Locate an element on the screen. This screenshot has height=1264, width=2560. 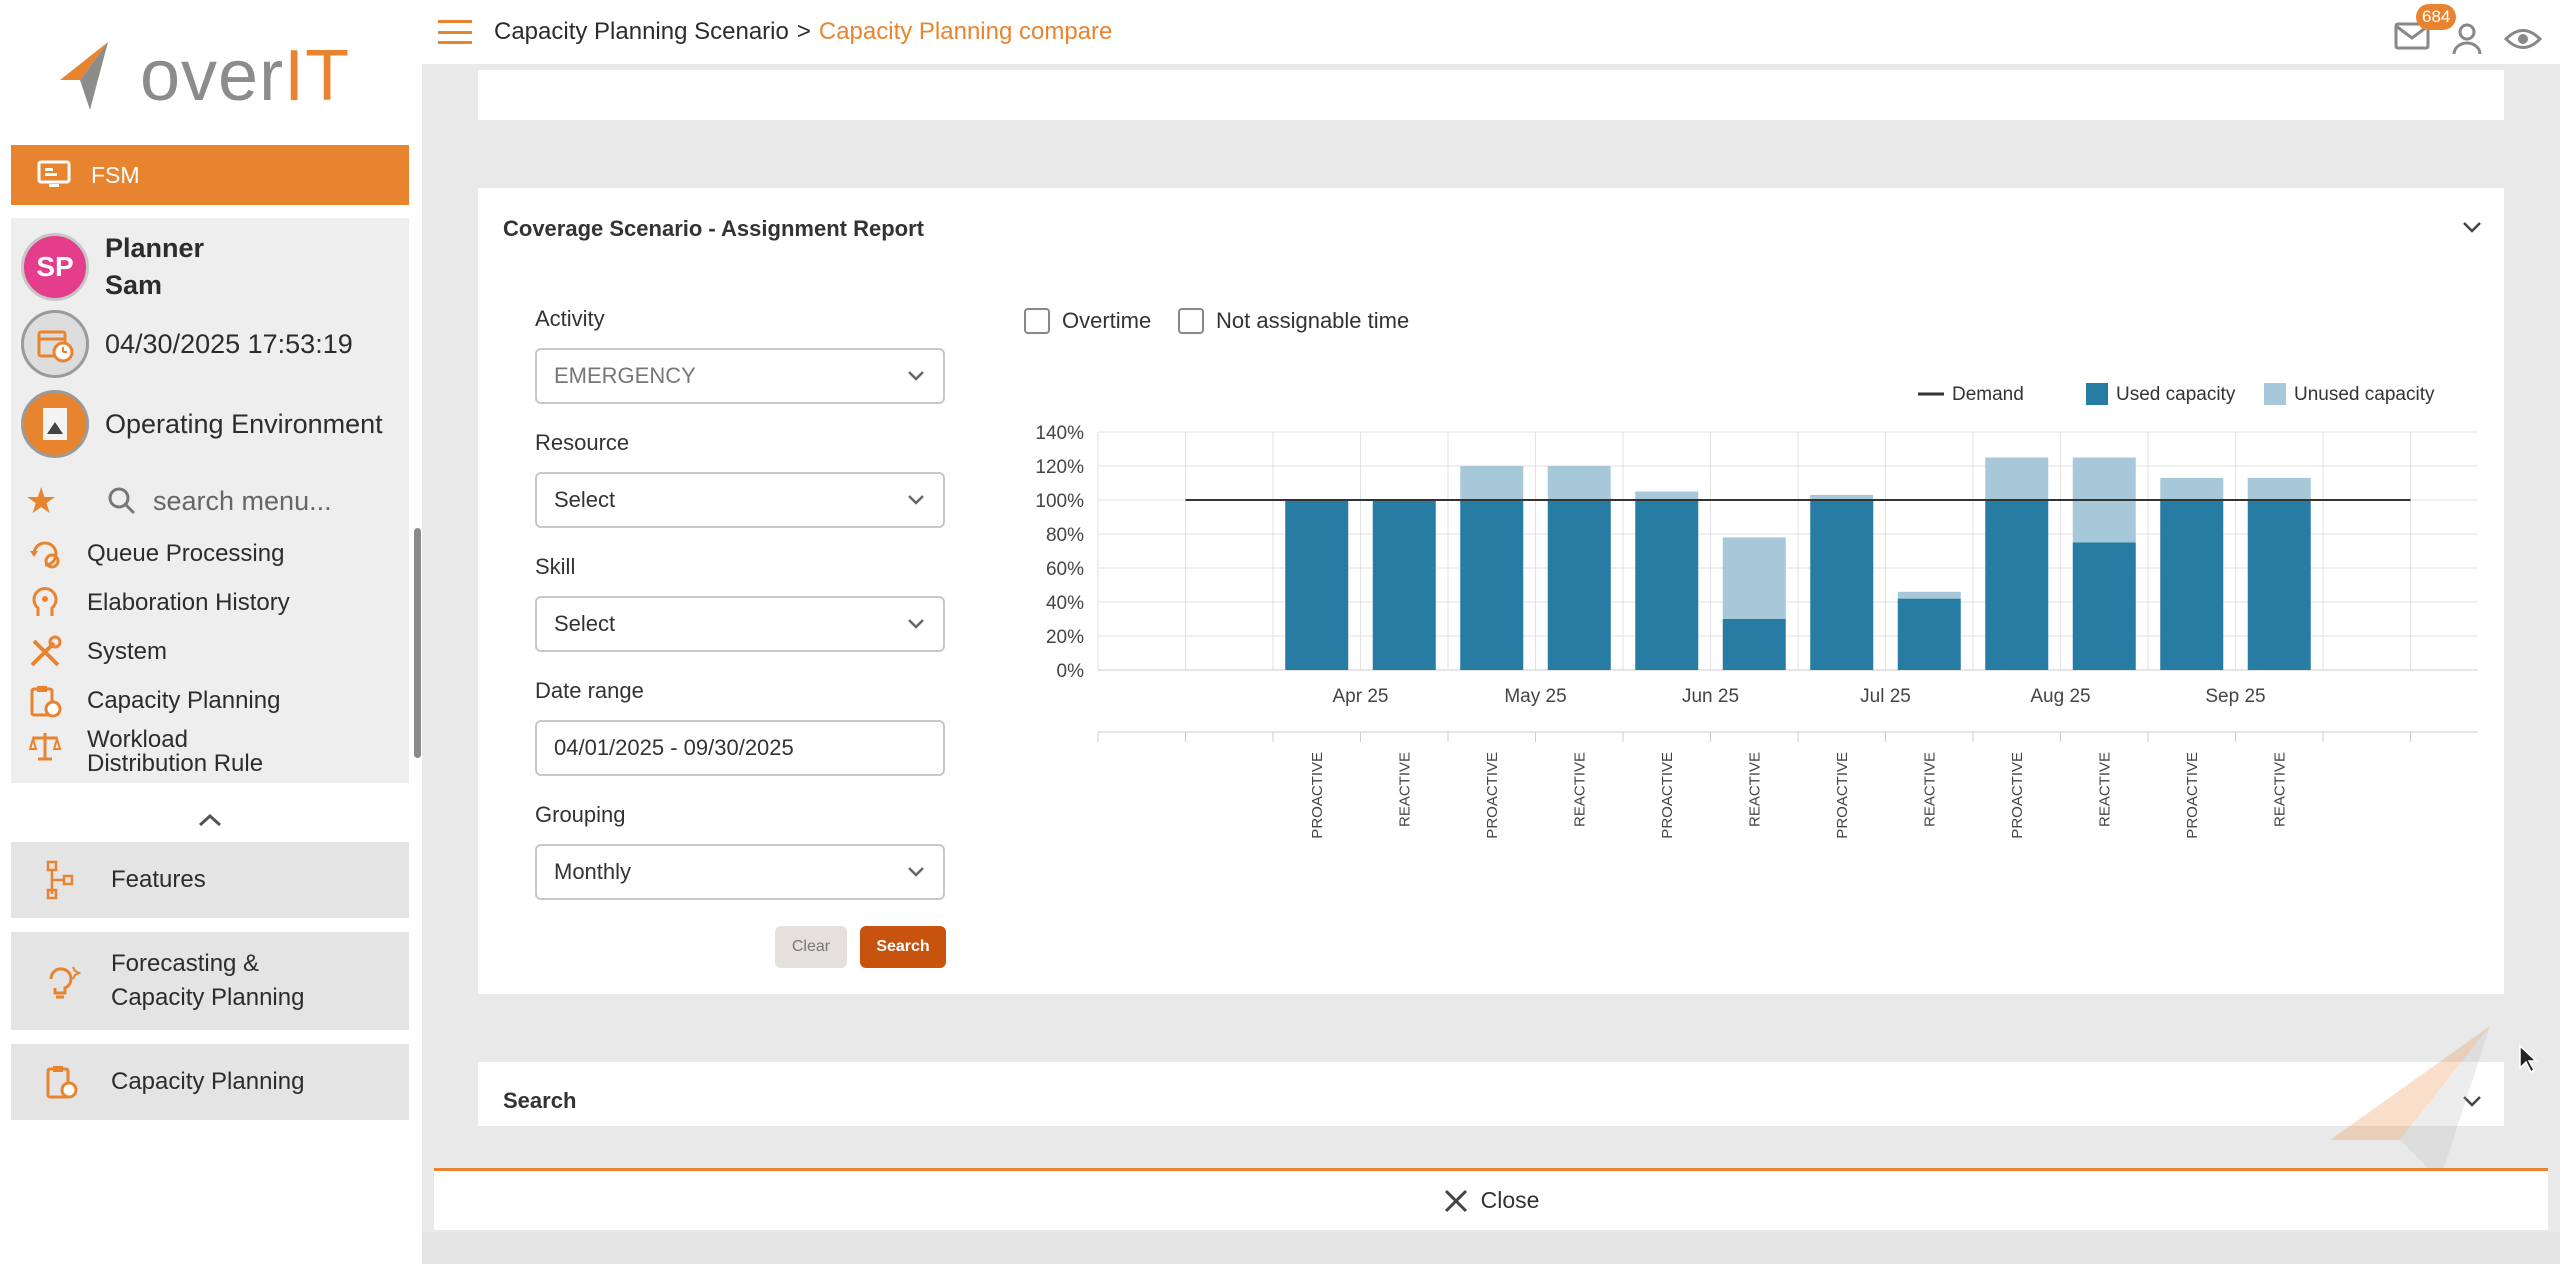
feature-card-capacity-planning: Capacity Planning is located at coordinates (210, 1082).